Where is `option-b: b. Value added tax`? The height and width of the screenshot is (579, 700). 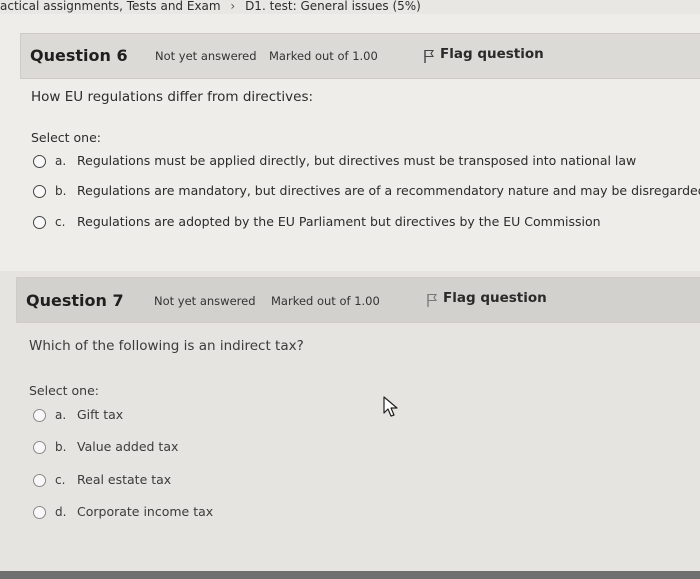 option-b: b. Value added tax is located at coordinates (233, 448).